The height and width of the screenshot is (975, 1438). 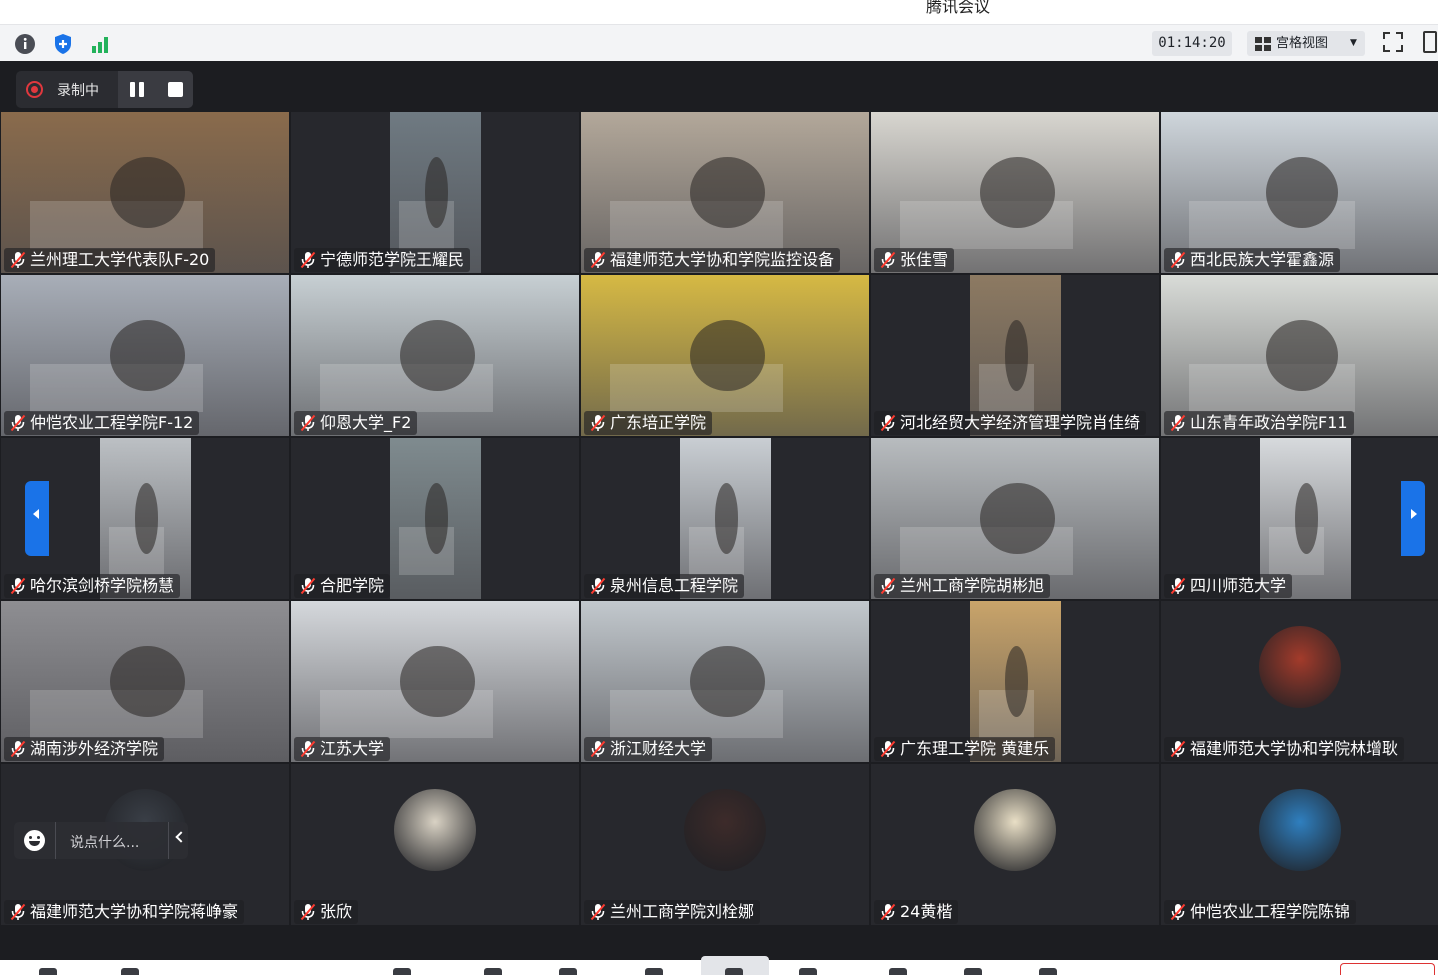 I want to click on participant-tile: 西北民族大学霍鑫源, so click(x=1299, y=192).